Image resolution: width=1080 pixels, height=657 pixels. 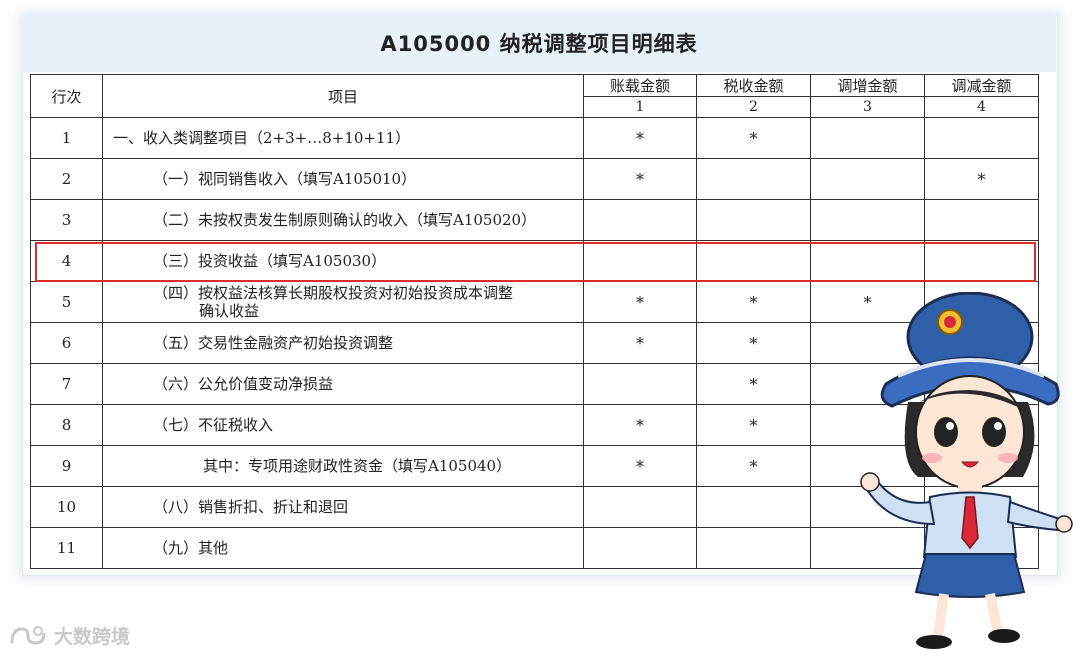 I want to click on table-row: 3 （二）未按权责发生制原则确认的收入（填写A105020）, so click(x=534, y=220).